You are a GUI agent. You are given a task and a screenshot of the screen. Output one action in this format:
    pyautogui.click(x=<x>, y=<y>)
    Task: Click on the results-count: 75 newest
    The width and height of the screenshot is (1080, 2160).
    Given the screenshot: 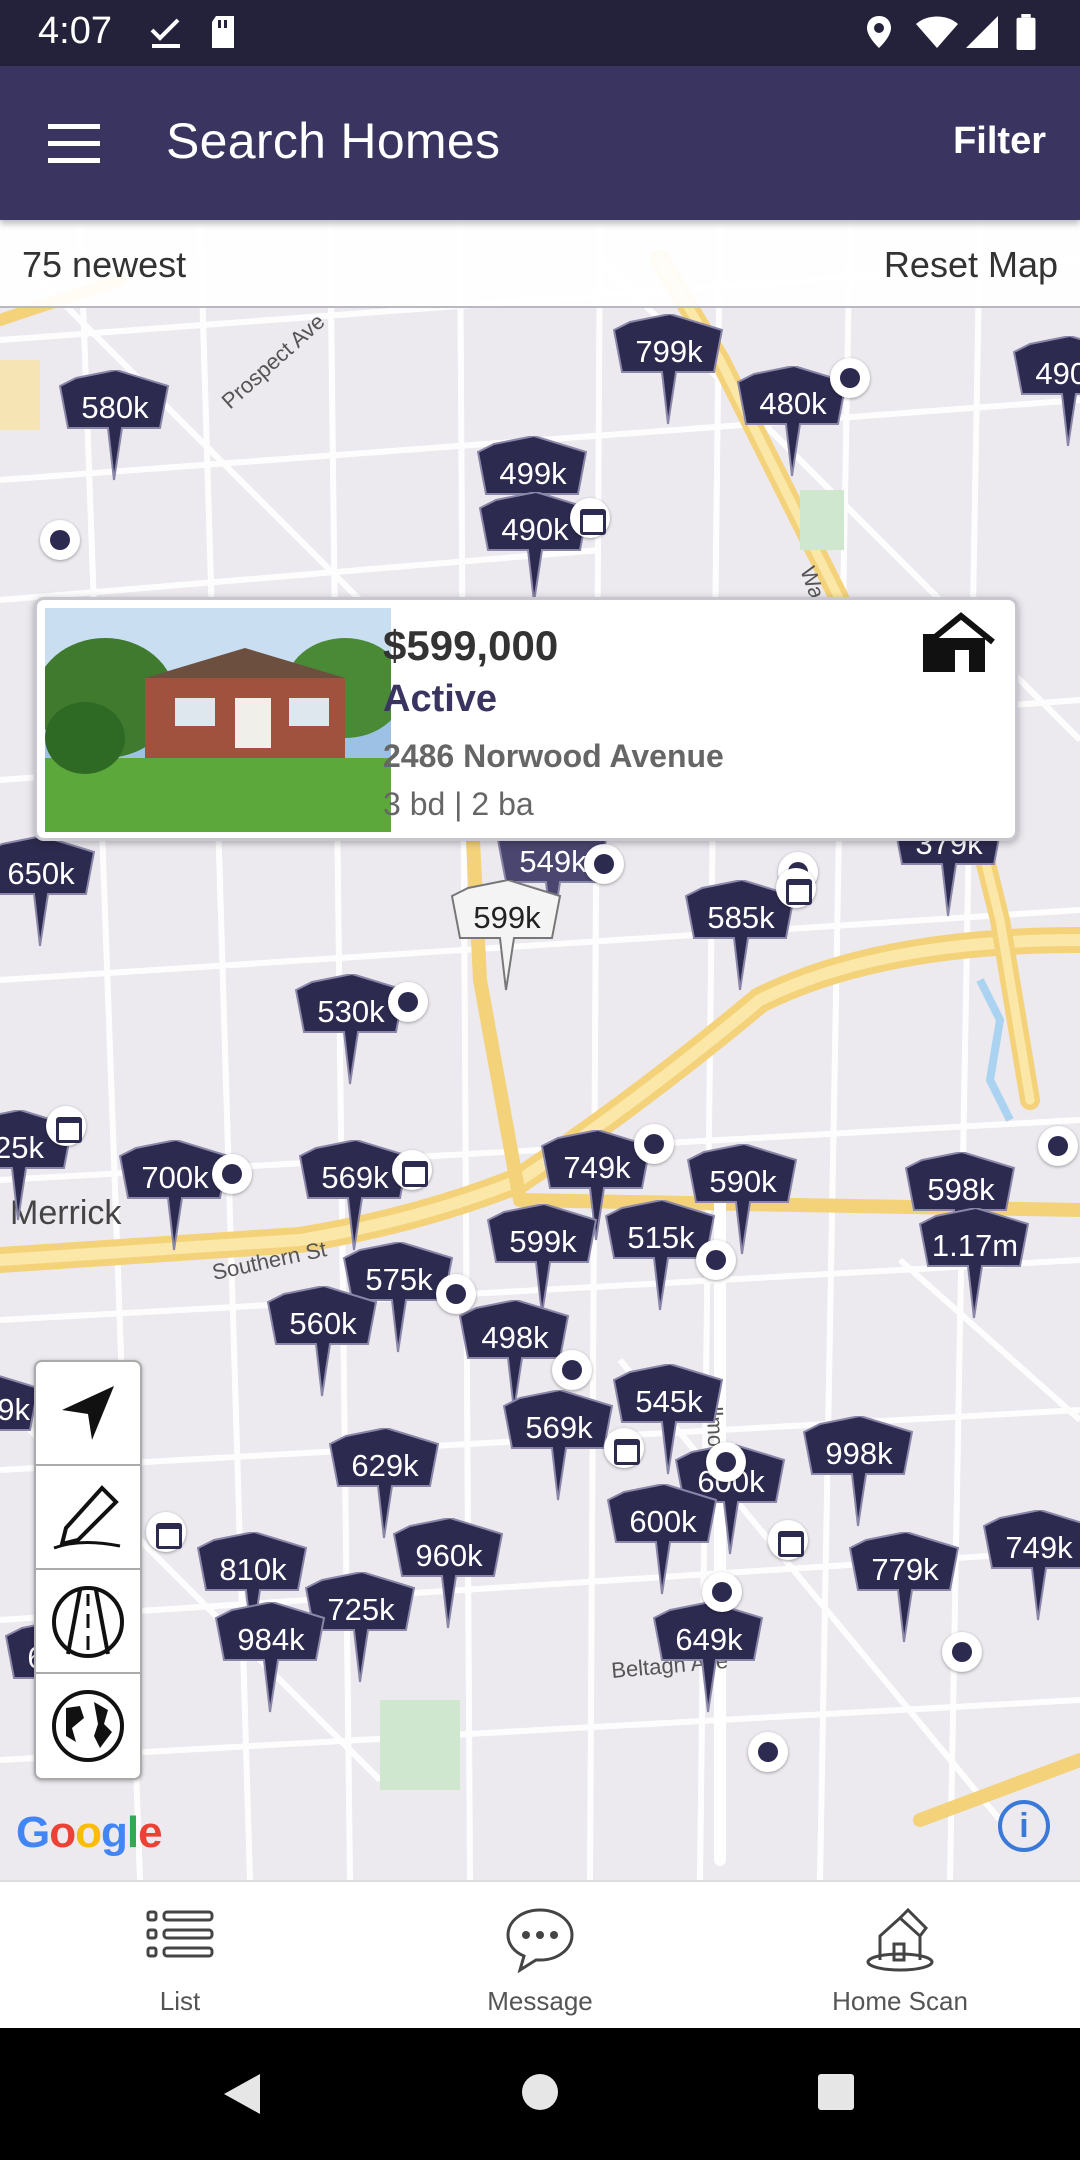 What is the action you would take?
    pyautogui.click(x=104, y=264)
    